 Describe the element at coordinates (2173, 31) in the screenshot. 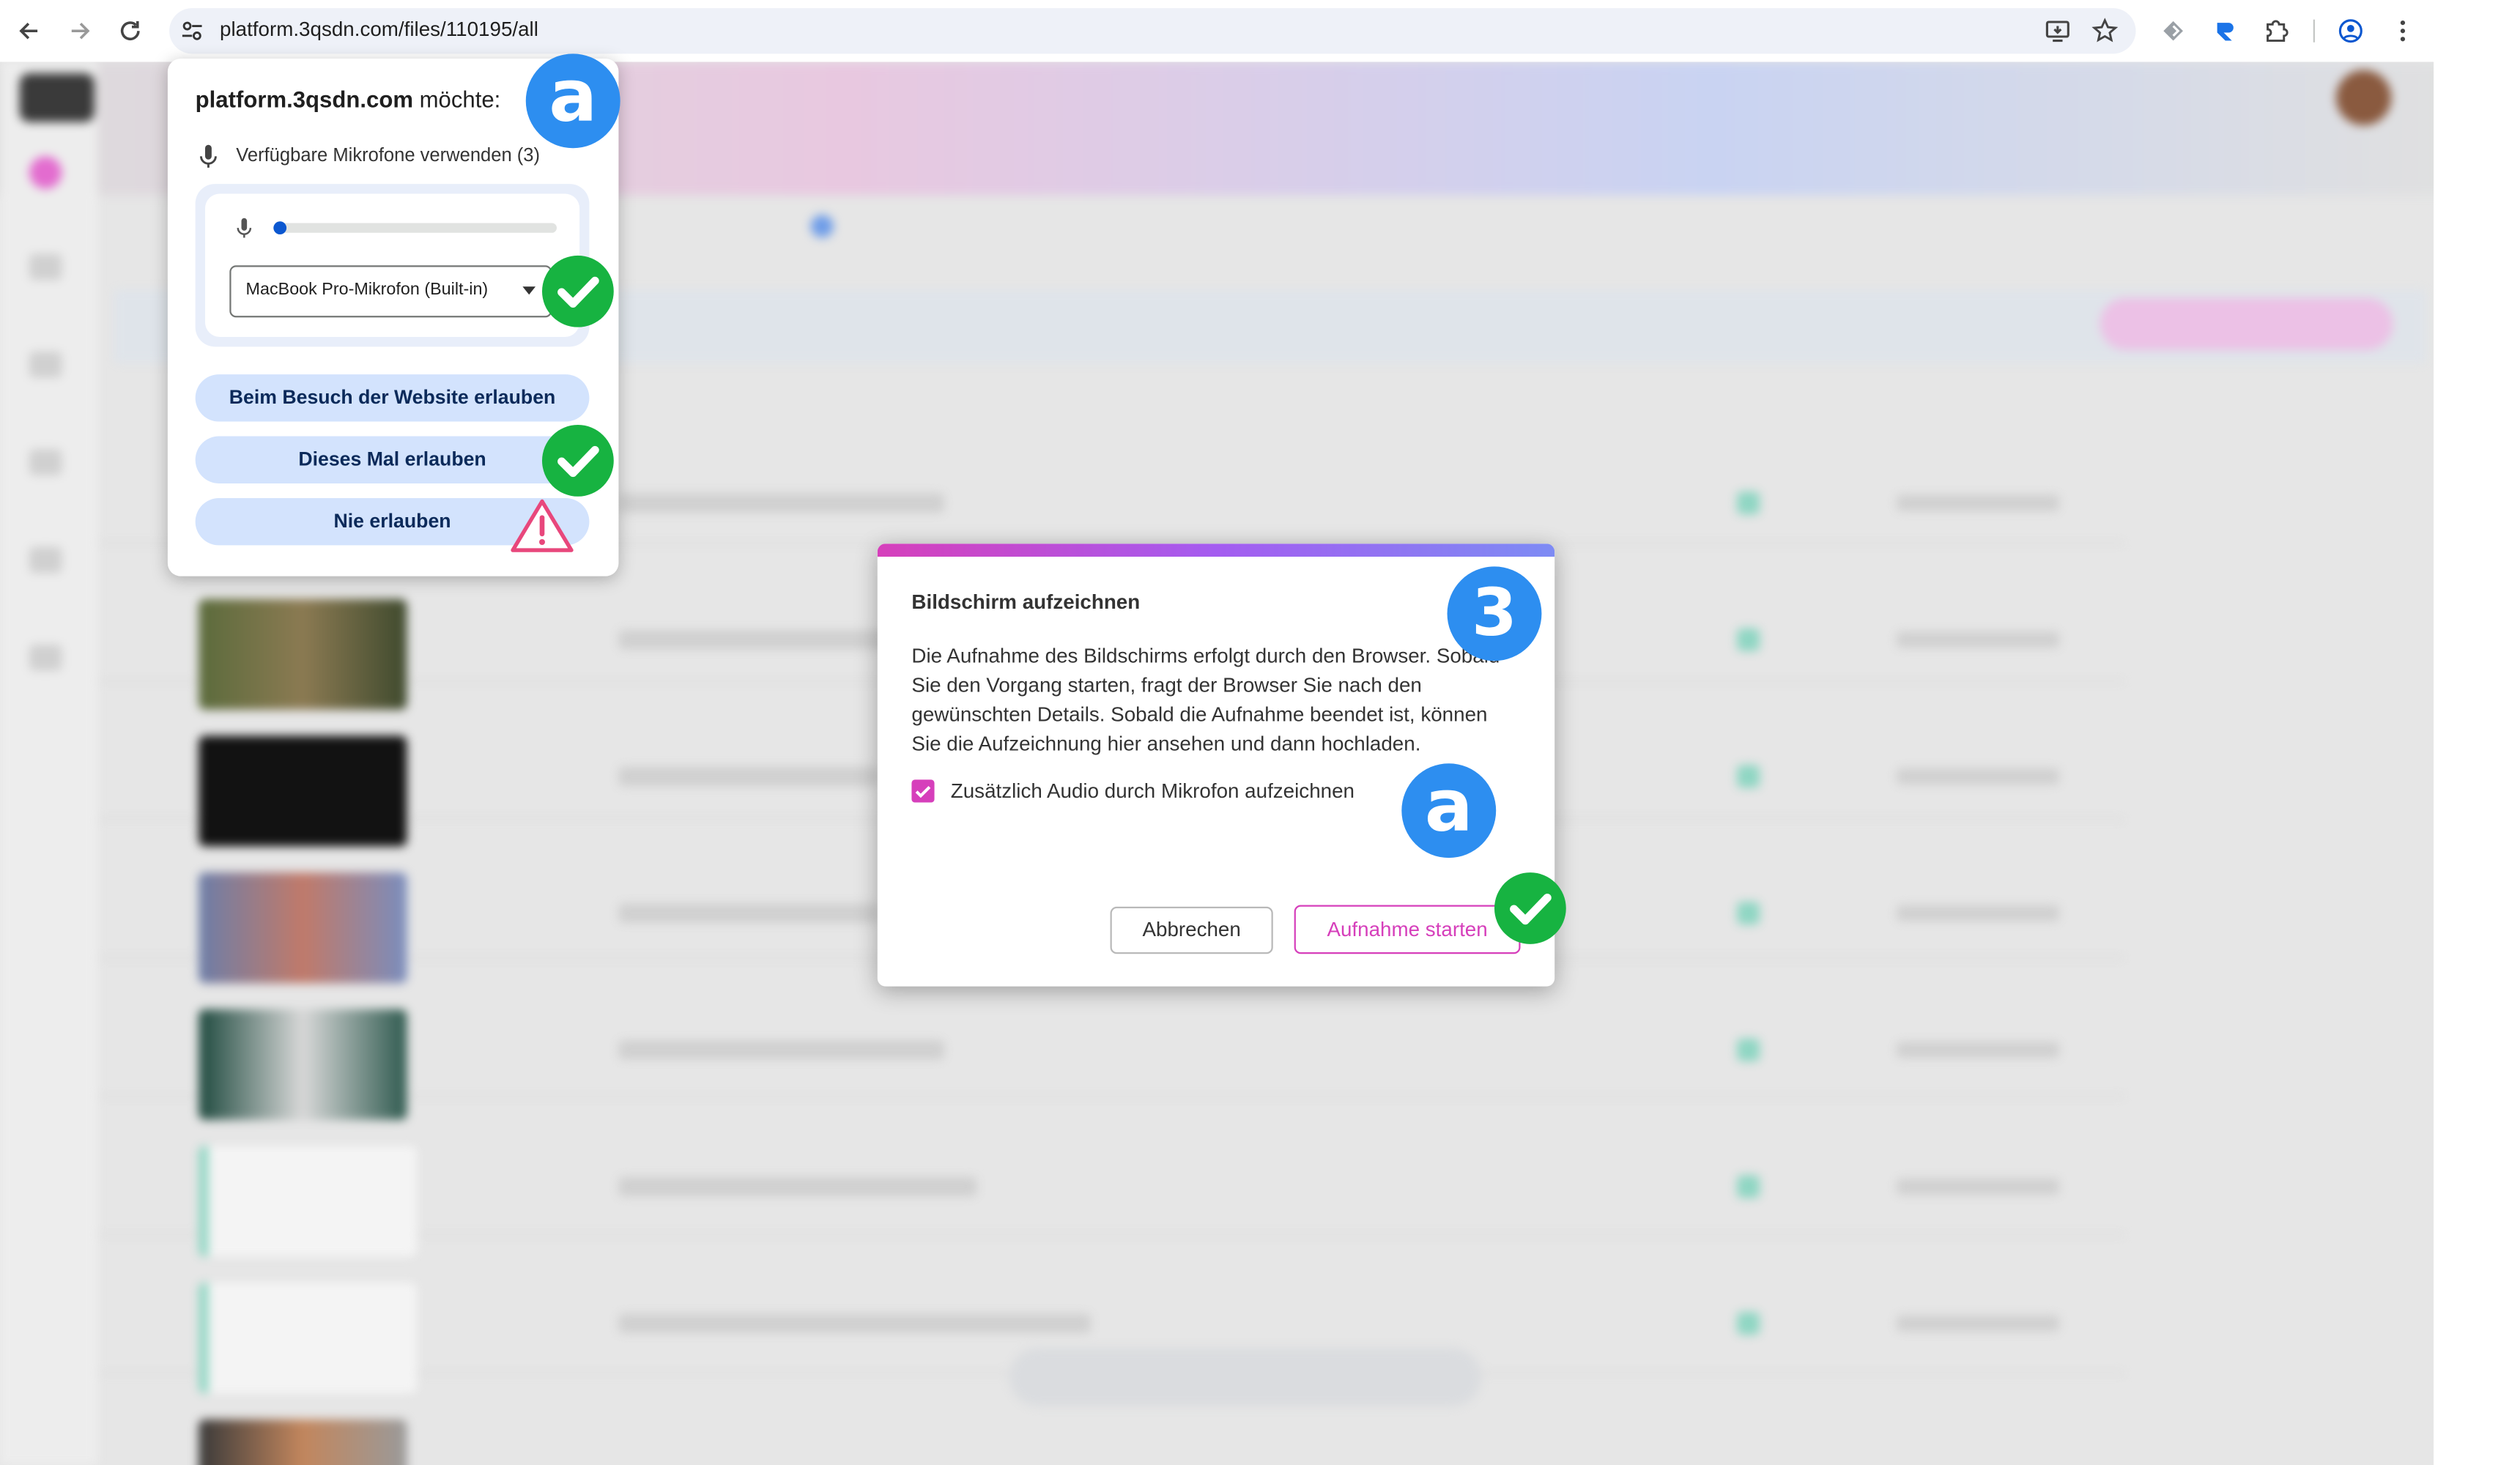

I see `extension-diamond-icon` at that location.